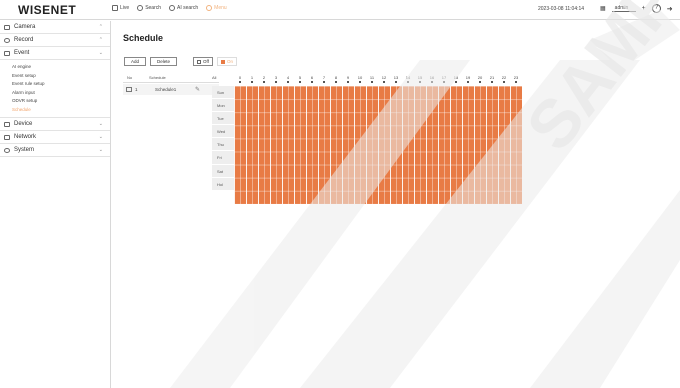  Describe the element at coordinates (7, 27) in the screenshot. I see `camera-icon` at that location.